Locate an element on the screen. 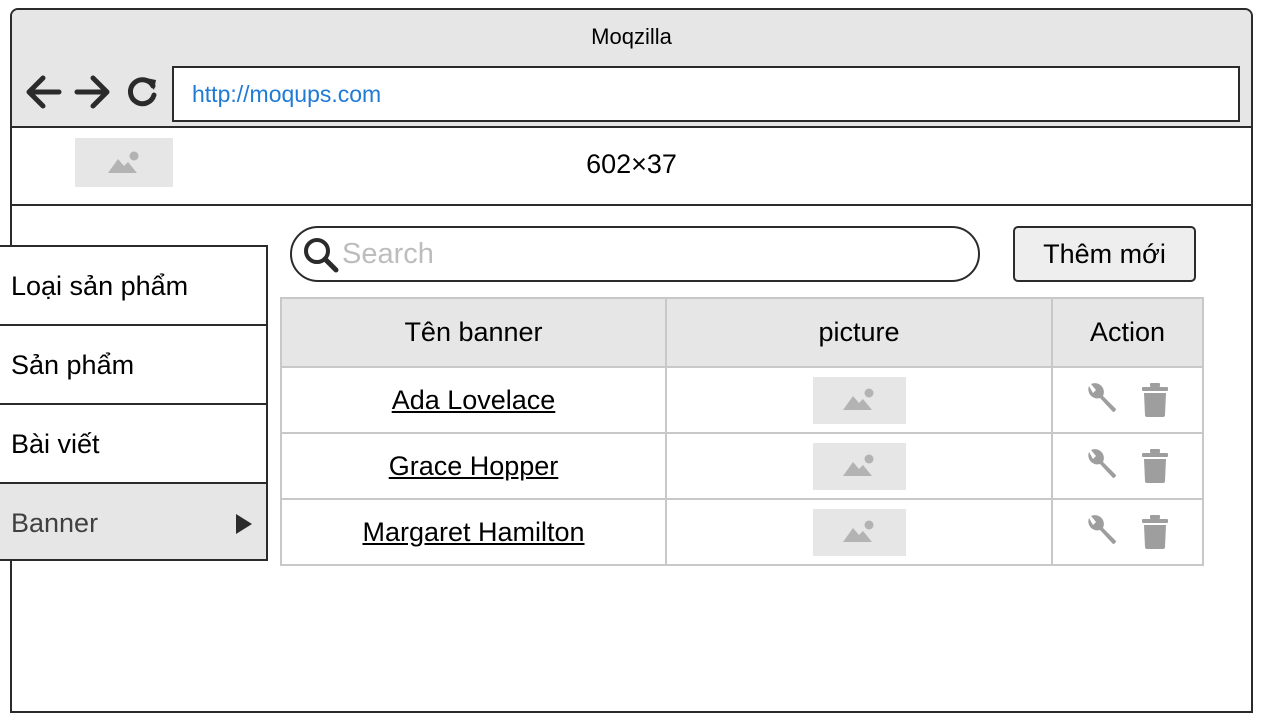 This screenshot has width=1261, height=721. add-new-button: Thêm mới is located at coordinates (1104, 254).